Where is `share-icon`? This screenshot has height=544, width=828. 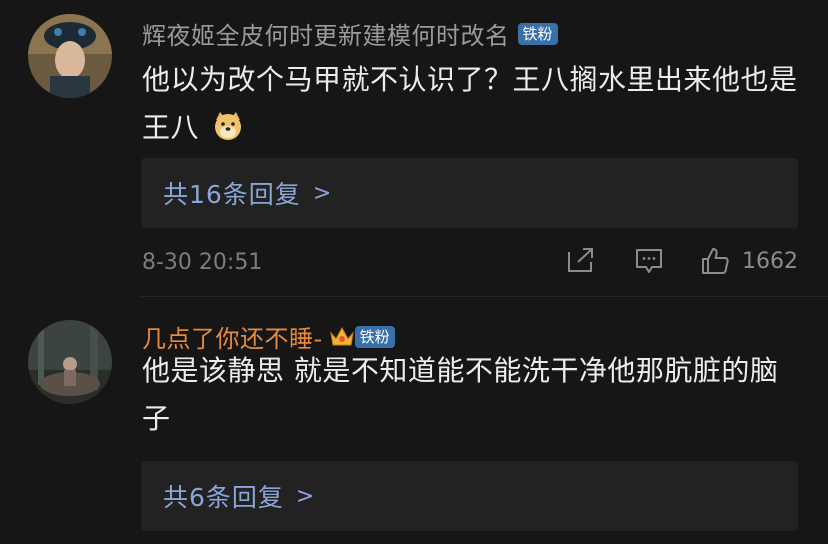
share-icon is located at coordinates (580, 260).